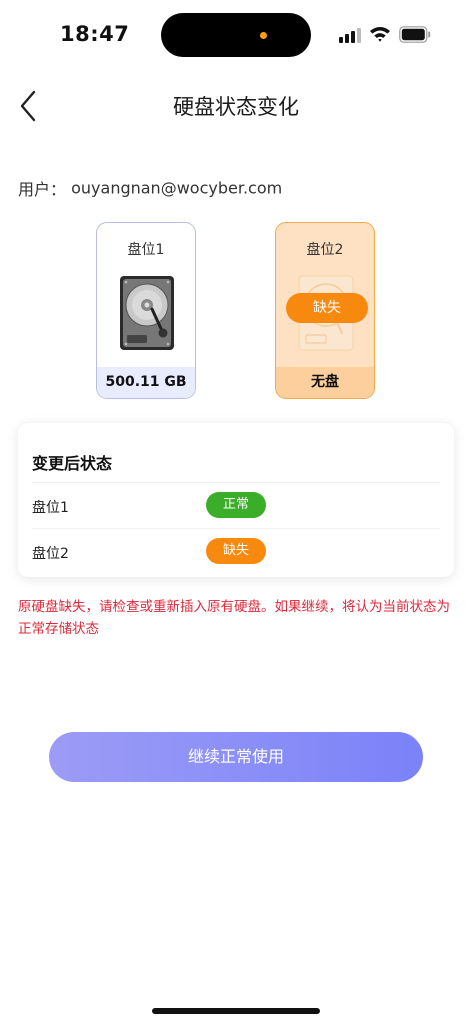 This screenshot has width=472, height=1024. I want to click on changed-status-card: 变更后状态 盘位1 正常 盘位2 缺失, so click(236, 500).